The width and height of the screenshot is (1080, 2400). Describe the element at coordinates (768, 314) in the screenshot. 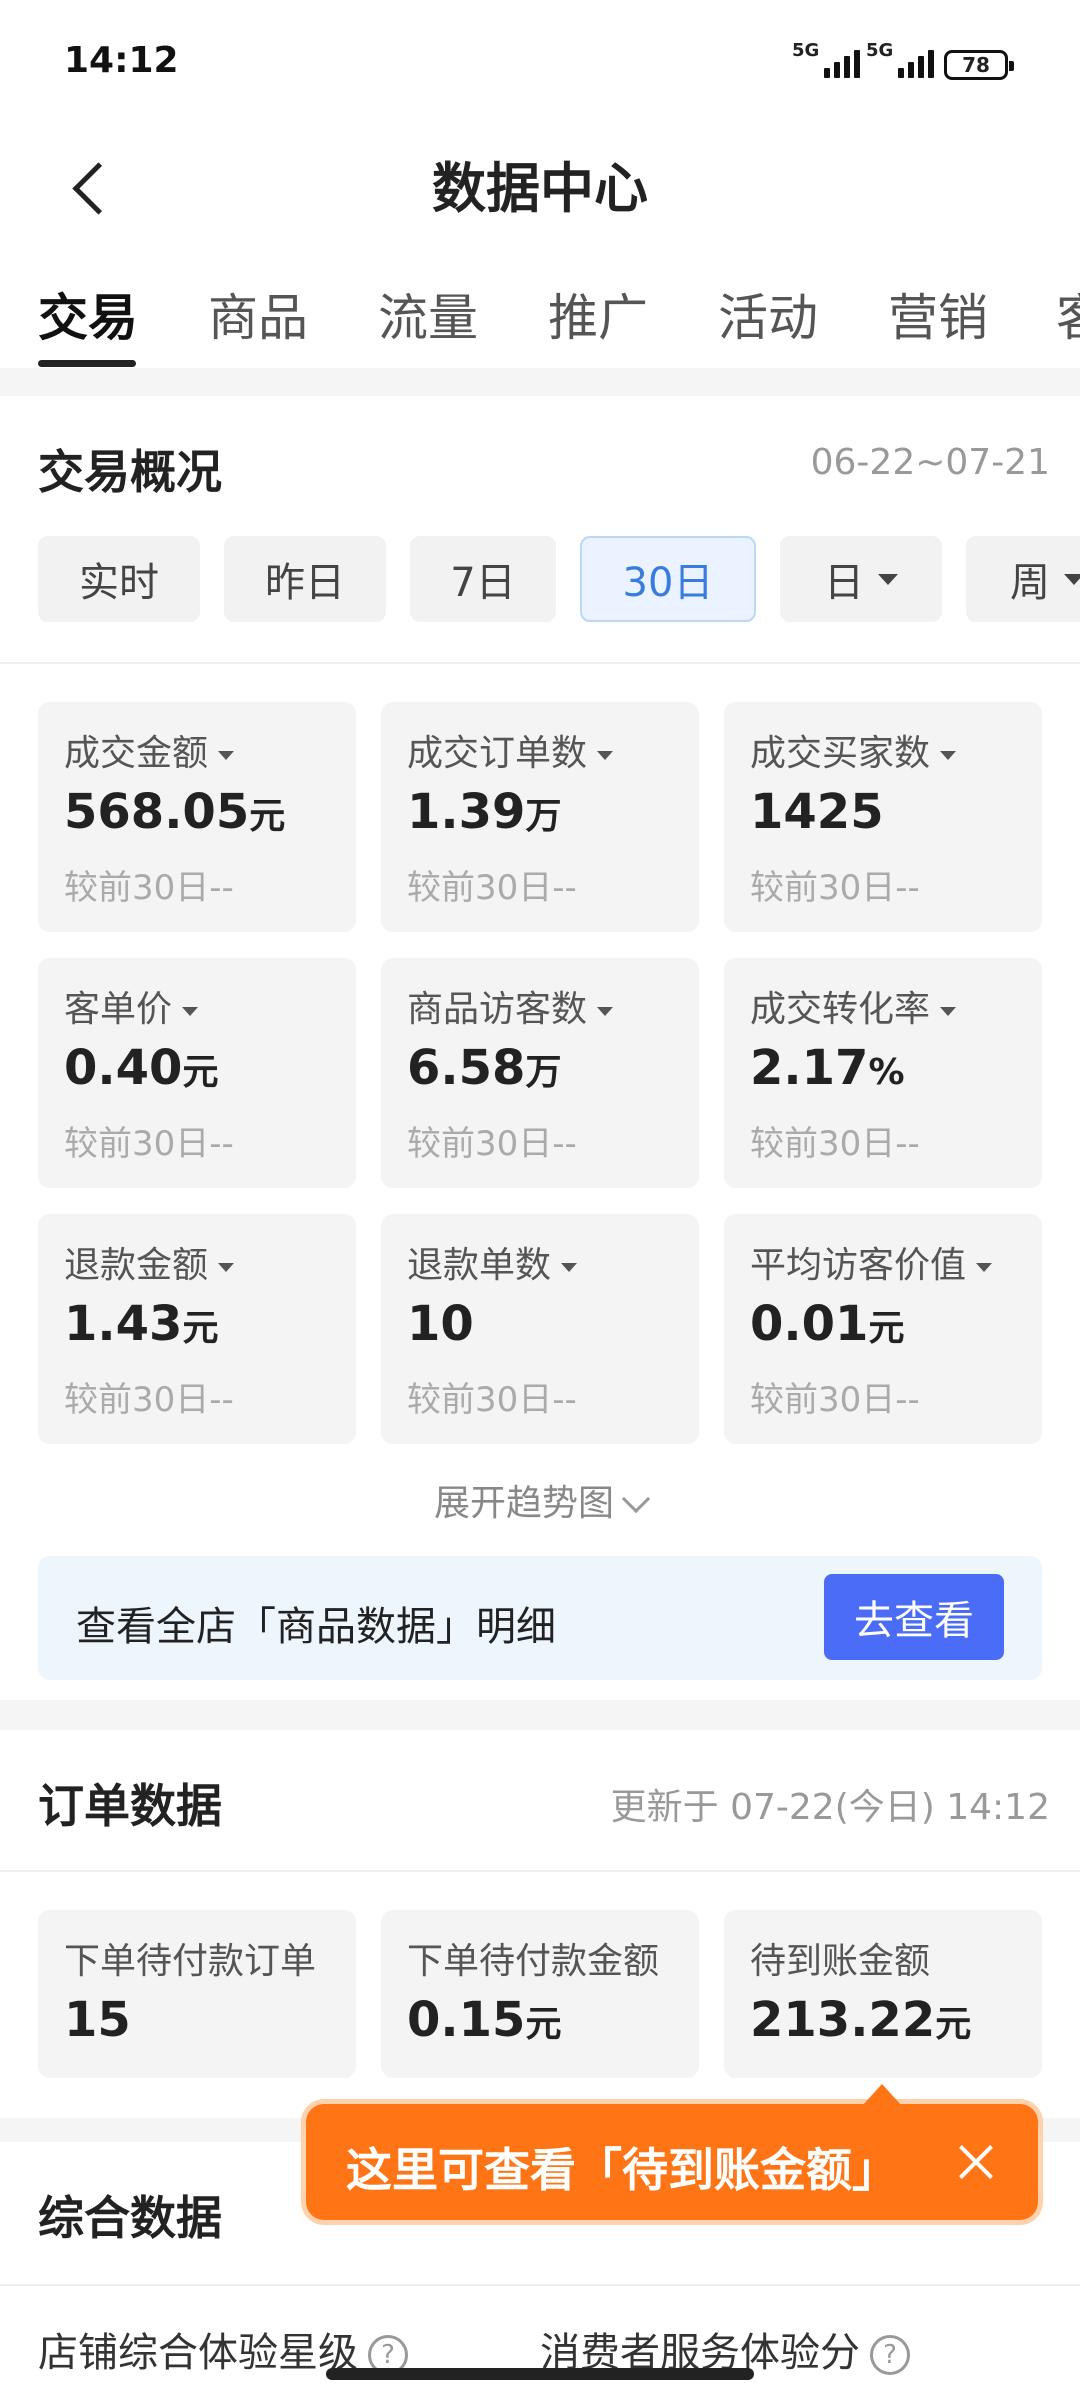

I see `tab-activity: 活动` at that location.